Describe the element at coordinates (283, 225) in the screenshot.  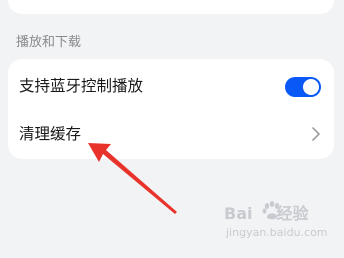
I see `baidu-jingyan-watermark: Bai 经验 jingyan.baidu.com` at that location.